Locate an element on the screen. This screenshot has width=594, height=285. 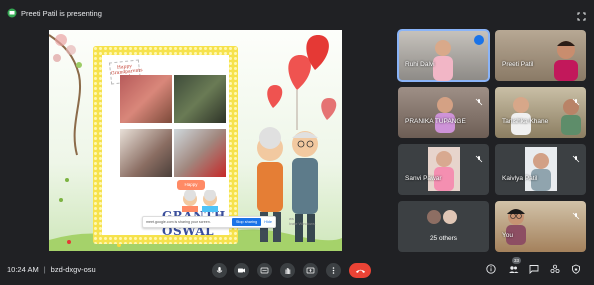
speaking-indicator-icon is located at coordinates (479, 40).